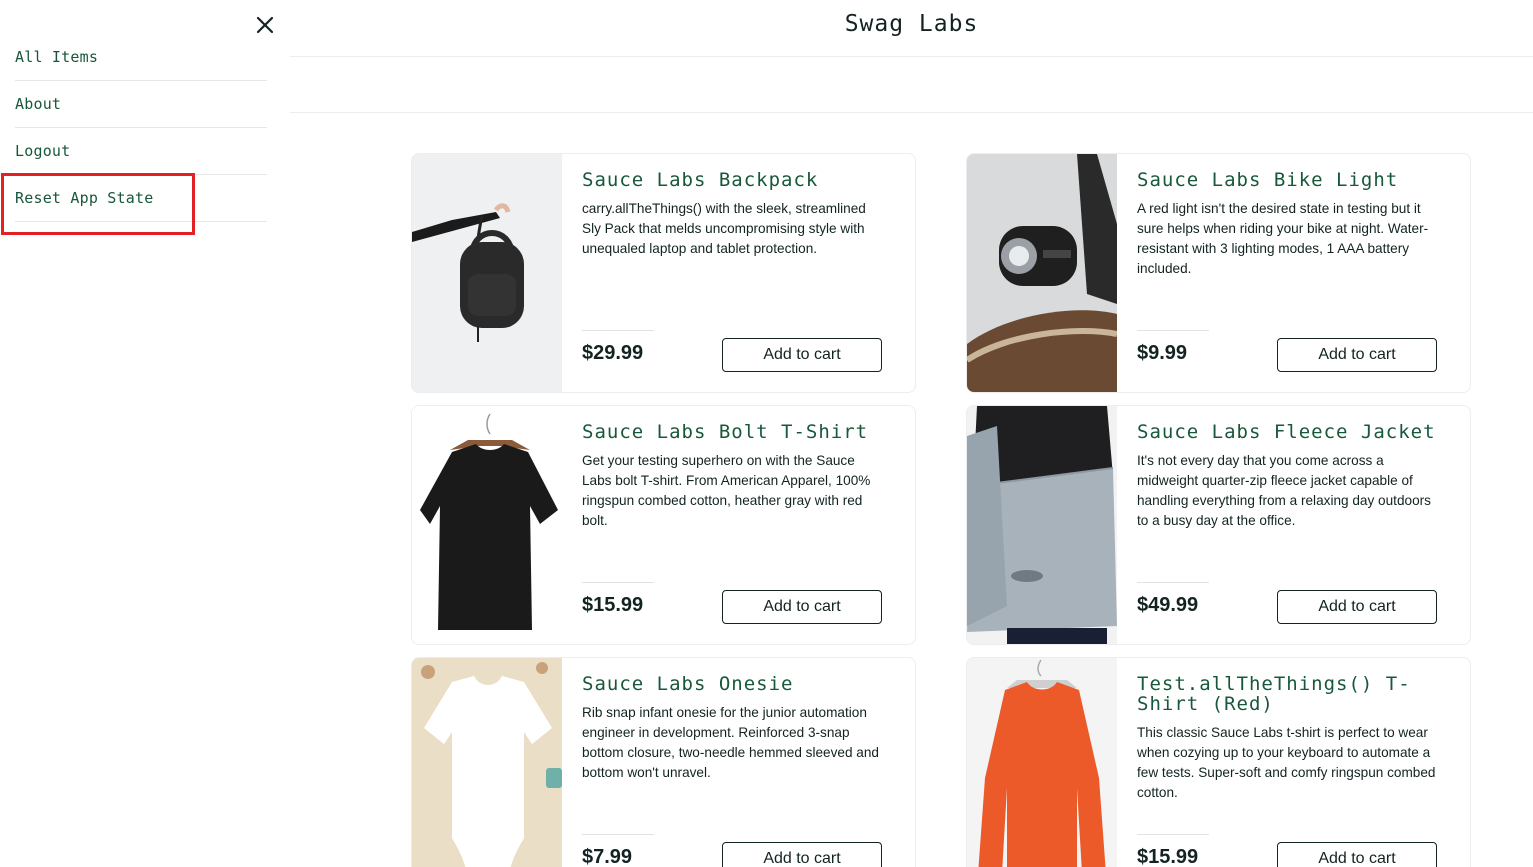  Describe the element at coordinates (613, 353) in the screenshot. I see `item-price: $29.99` at that location.